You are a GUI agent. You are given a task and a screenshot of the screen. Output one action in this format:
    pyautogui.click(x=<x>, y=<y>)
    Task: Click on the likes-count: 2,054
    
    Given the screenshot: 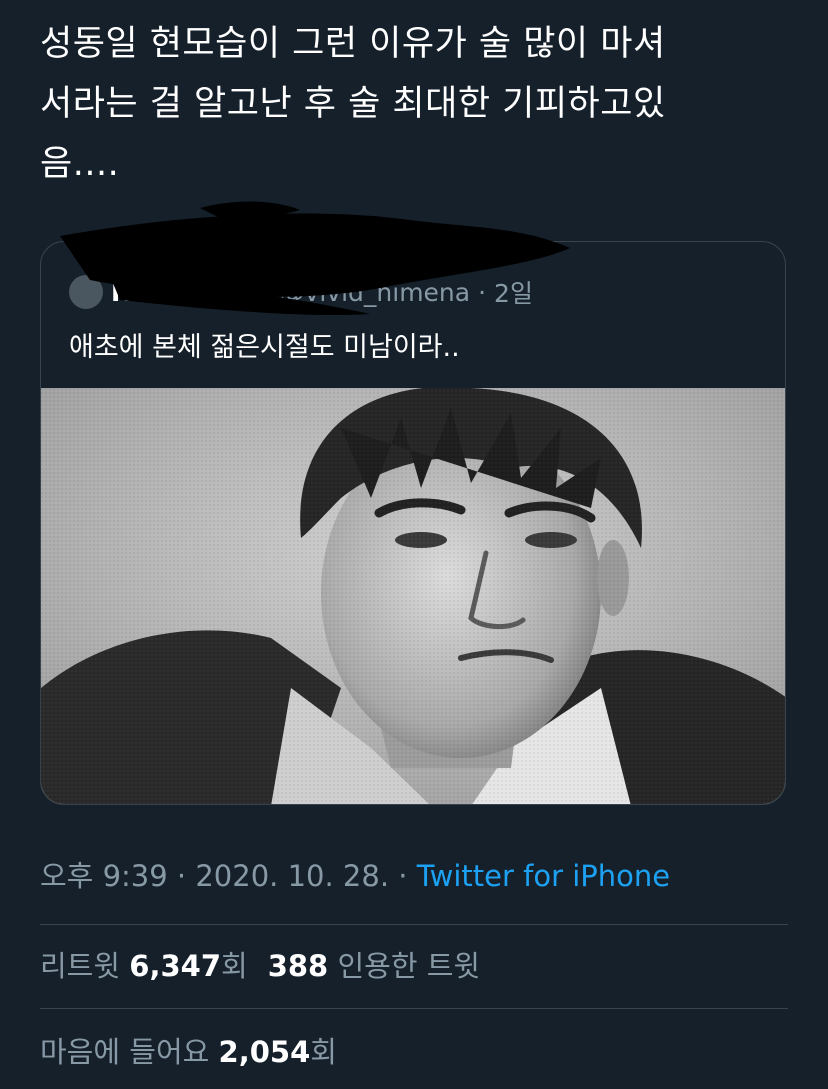 What is the action you would take?
    pyautogui.click(x=264, y=1052)
    